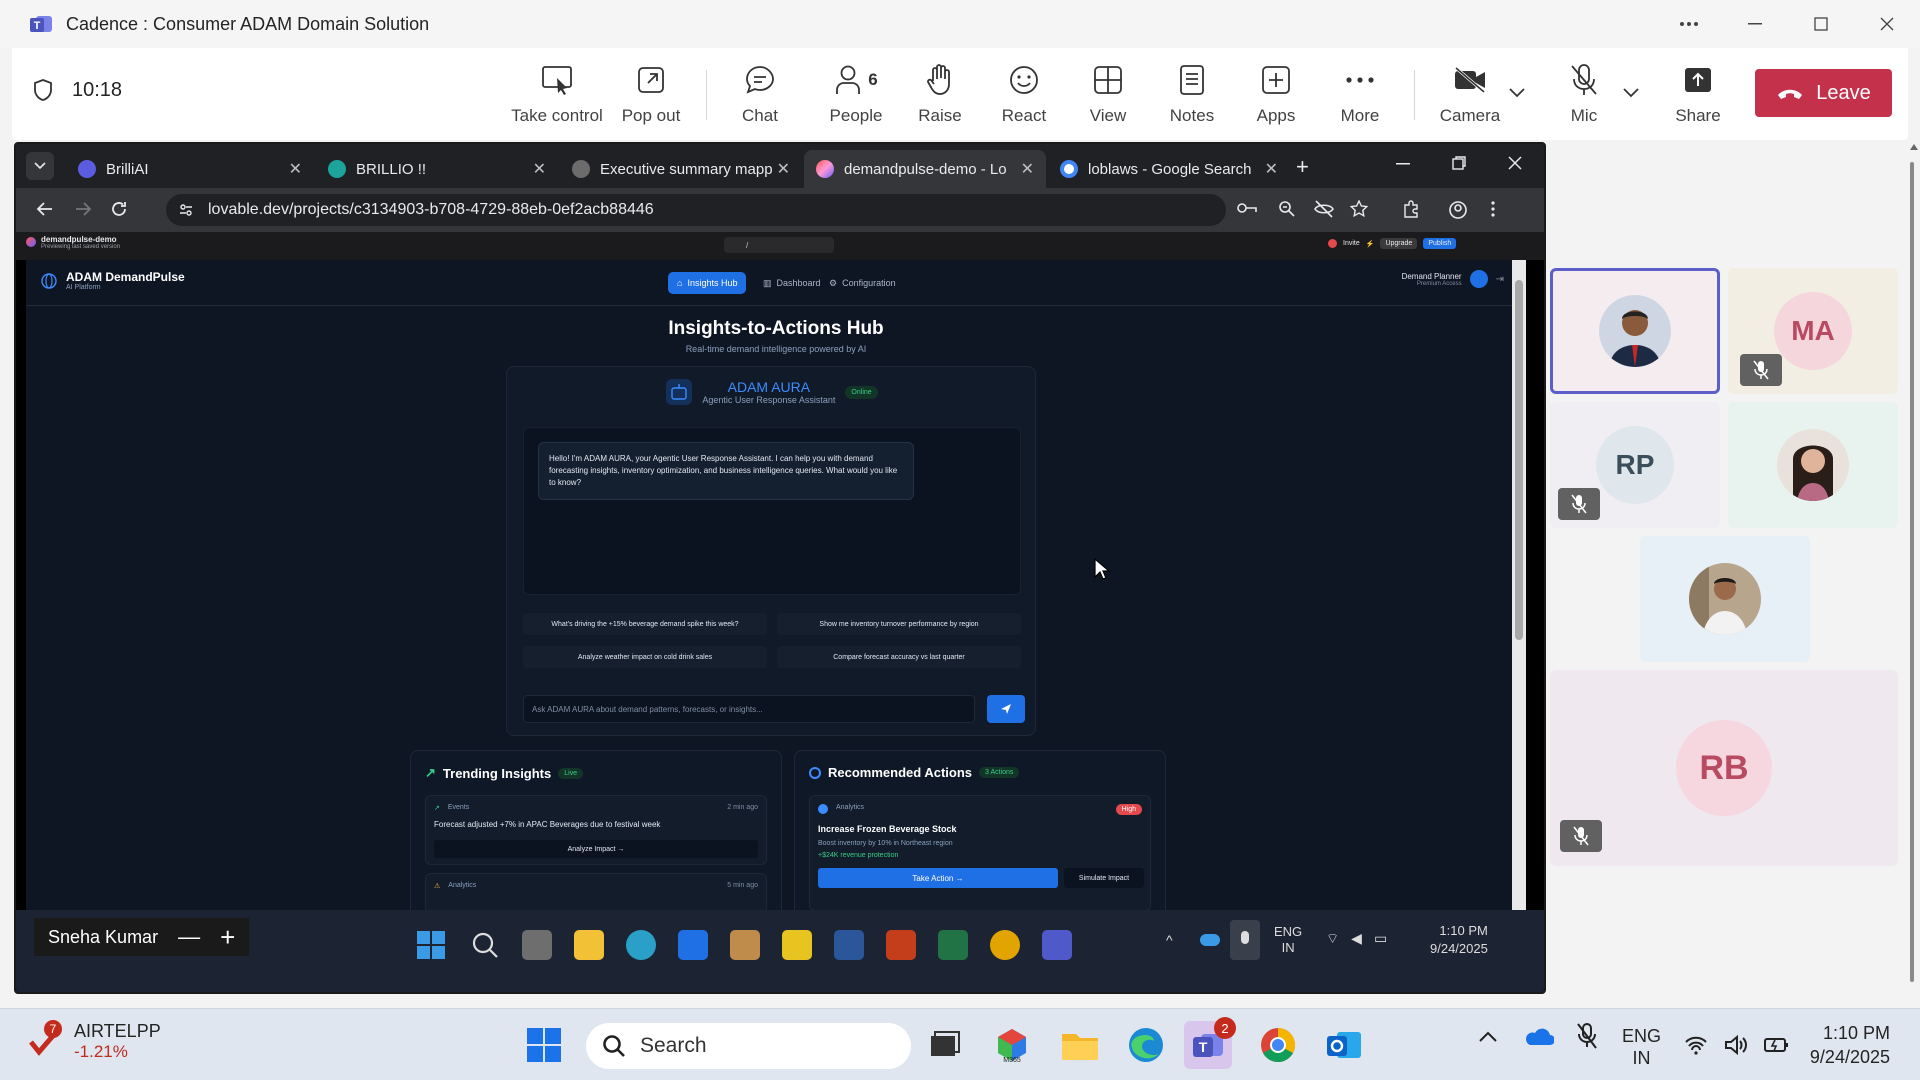 The image size is (1920, 1080). What do you see at coordinates (557, 93) in the screenshot?
I see `take-control-button: Take control` at bounding box center [557, 93].